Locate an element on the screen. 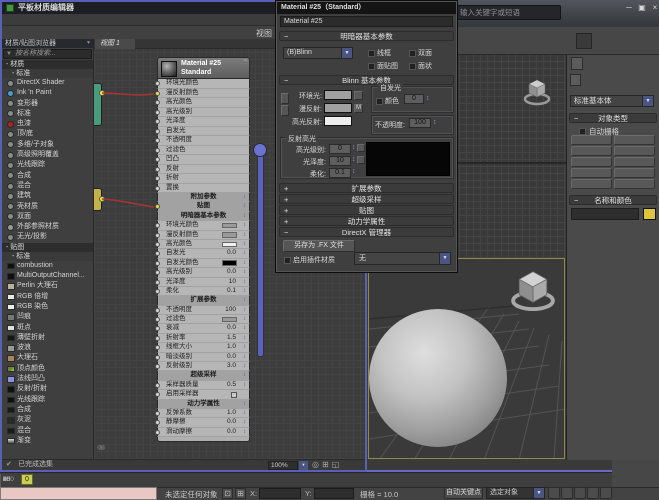  track-bar is located at coordinates (489, 466).